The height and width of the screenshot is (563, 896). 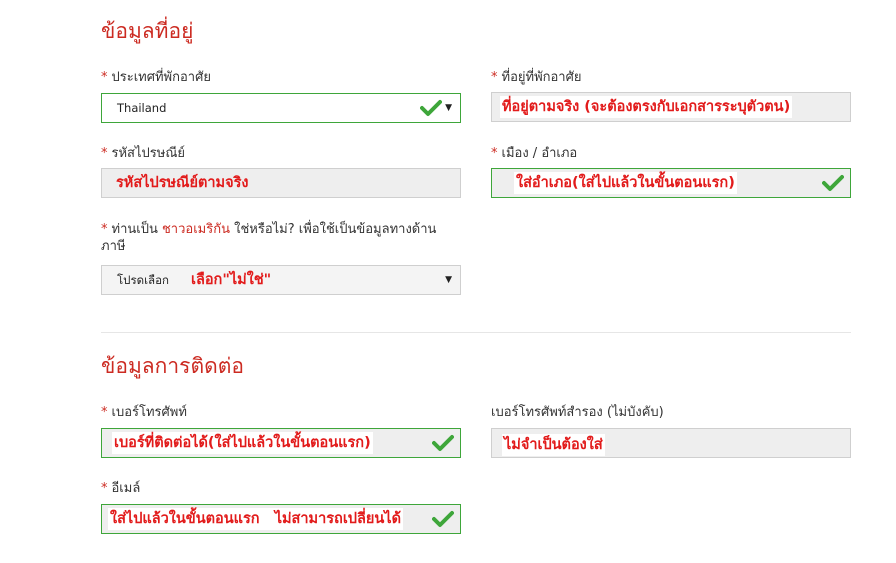 What do you see at coordinates (539, 153) in the screenshot?
I see `city-label-text: เมือง / อำเภอ` at bounding box center [539, 153].